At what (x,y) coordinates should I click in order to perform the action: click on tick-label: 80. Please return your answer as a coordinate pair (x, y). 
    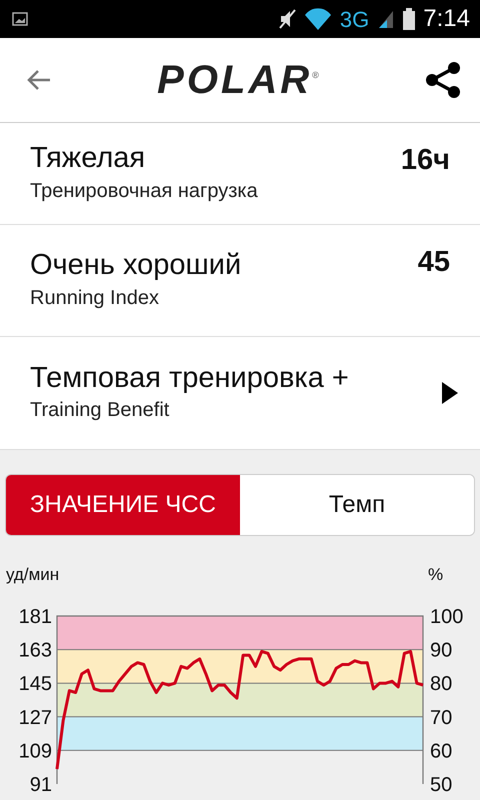
    Looking at the image, I should click on (441, 684).